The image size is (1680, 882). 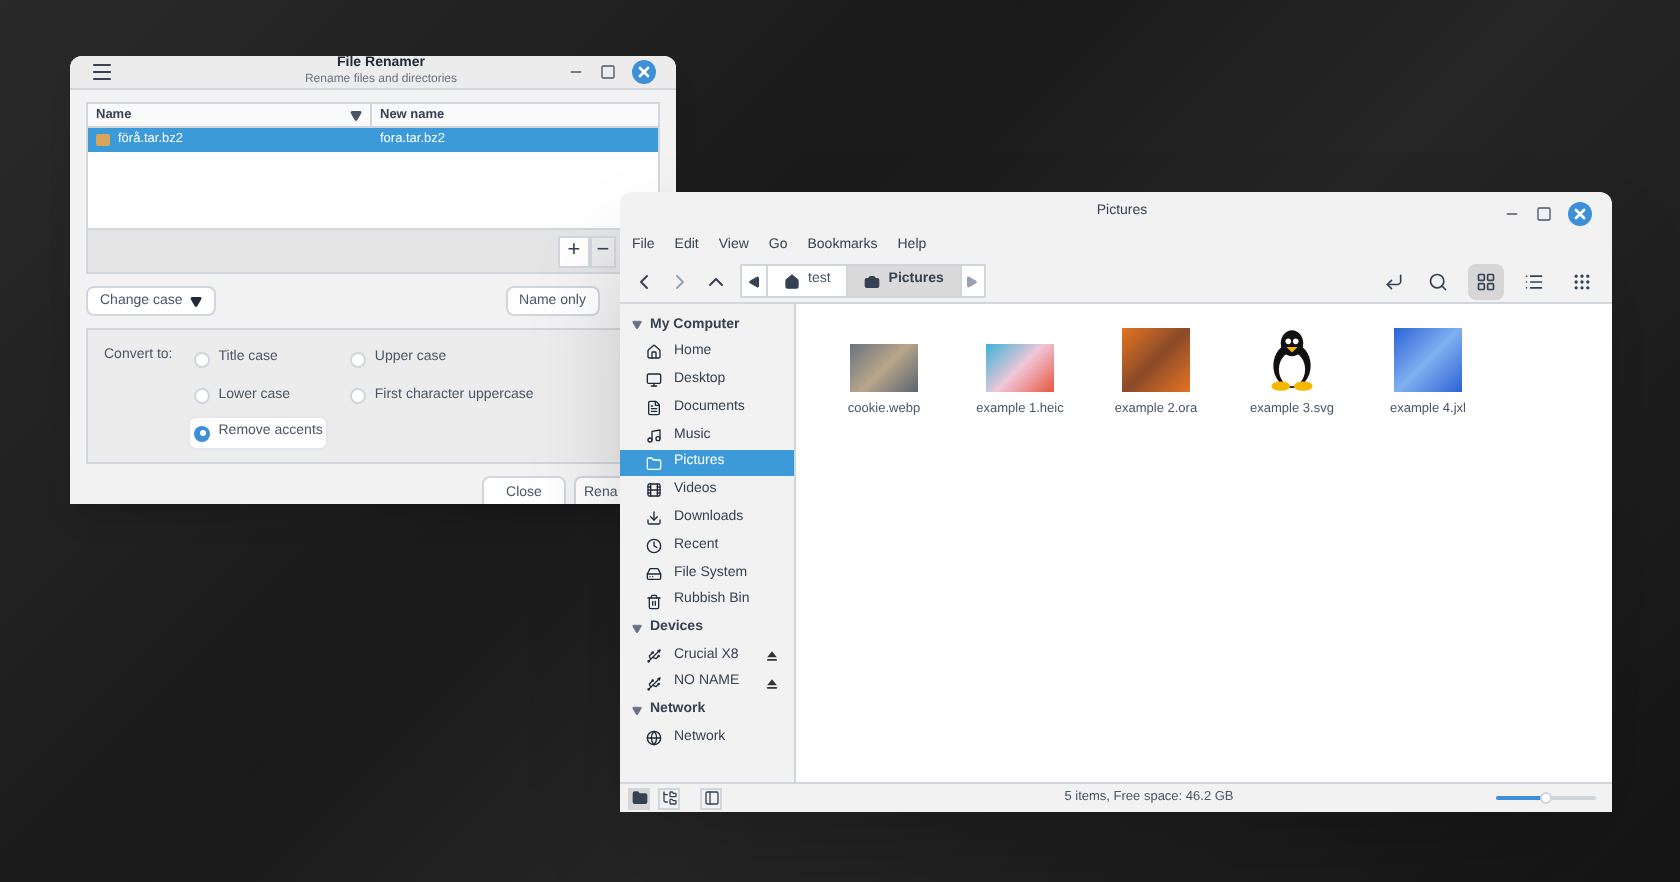 What do you see at coordinates (654, 380) in the screenshot?
I see `monitor-icon` at bounding box center [654, 380].